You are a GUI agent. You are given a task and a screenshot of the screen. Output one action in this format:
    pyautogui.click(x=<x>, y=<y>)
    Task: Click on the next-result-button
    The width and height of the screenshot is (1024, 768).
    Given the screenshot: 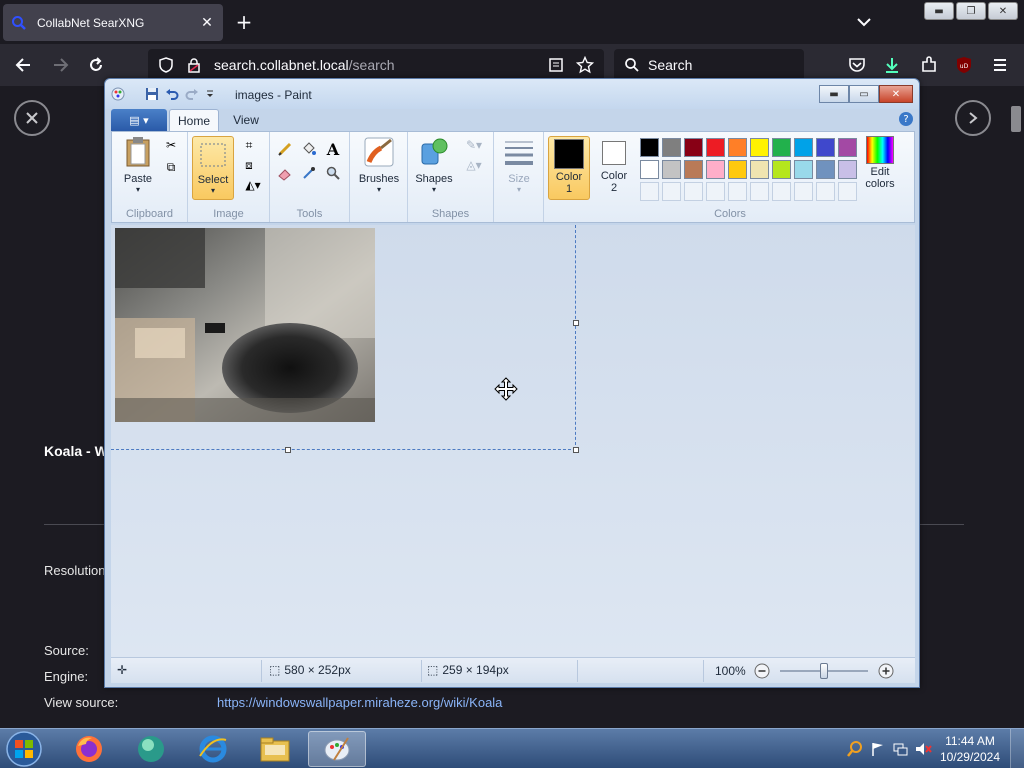 What is the action you would take?
    pyautogui.click(x=973, y=118)
    